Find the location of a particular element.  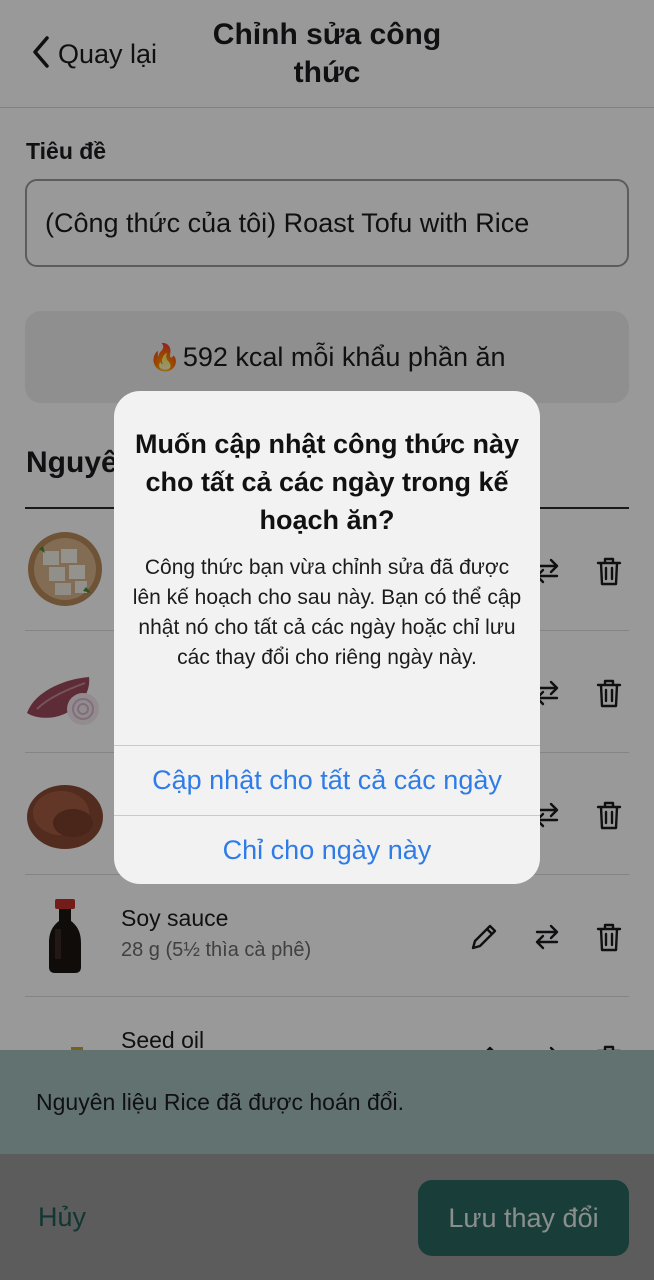

this-day-only-button: Chỉ cho ngày này is located at coordinates (327, 849).